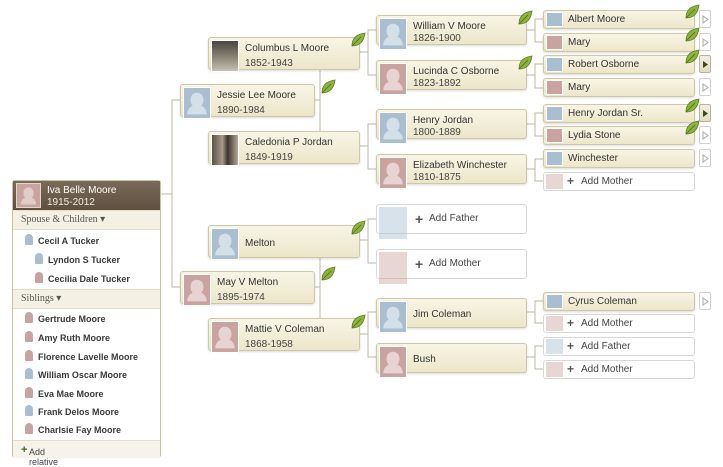 The height and width of the screenshot is (467, 723). What do you see at coordinates (460, 165) in the screenshot?
I see `person-name: Elizabeth Winchester` at bounding box center [460, 165].